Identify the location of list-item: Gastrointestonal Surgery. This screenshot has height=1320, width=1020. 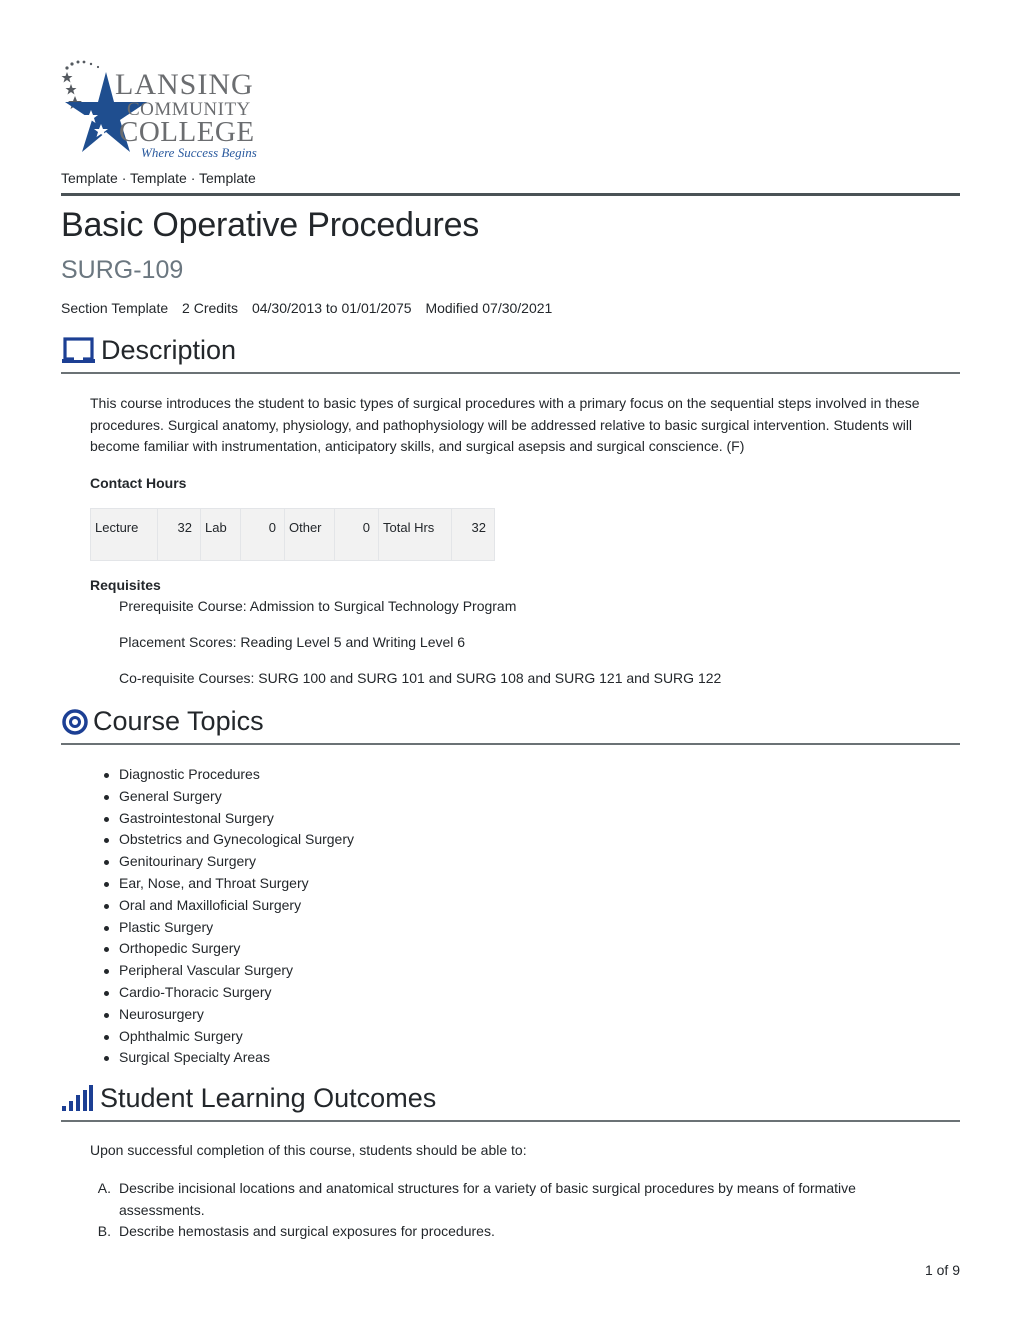
(229, 819).